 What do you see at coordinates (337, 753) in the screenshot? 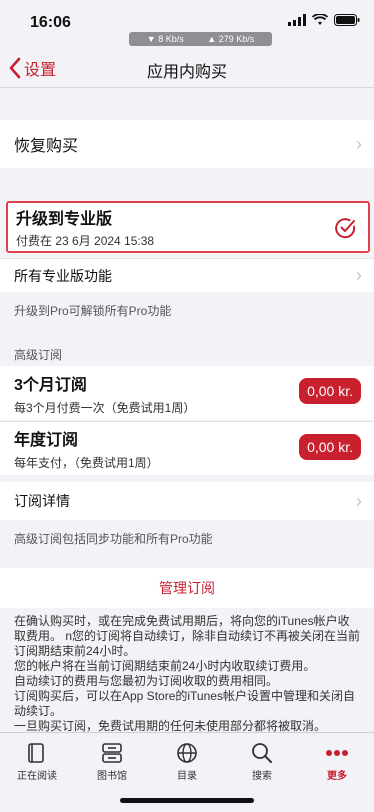
I see `more-icon` at bounding box center [337, 753].